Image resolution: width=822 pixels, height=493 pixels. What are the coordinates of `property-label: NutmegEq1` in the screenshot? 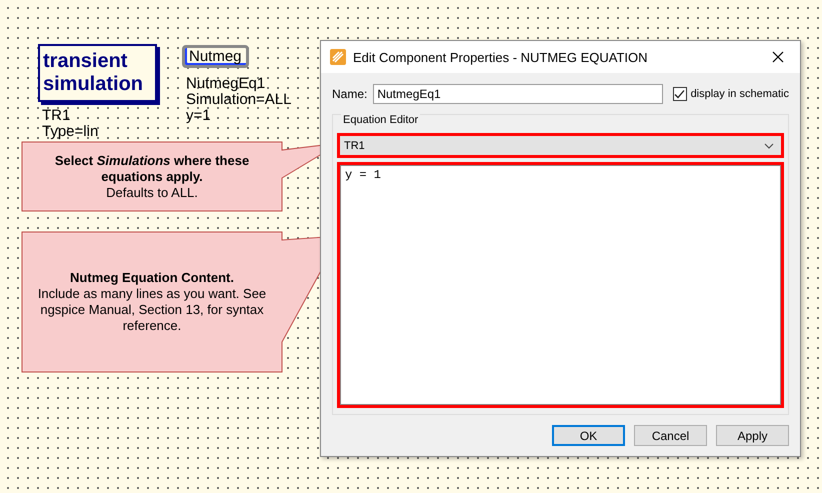 It's located at (226, 84).